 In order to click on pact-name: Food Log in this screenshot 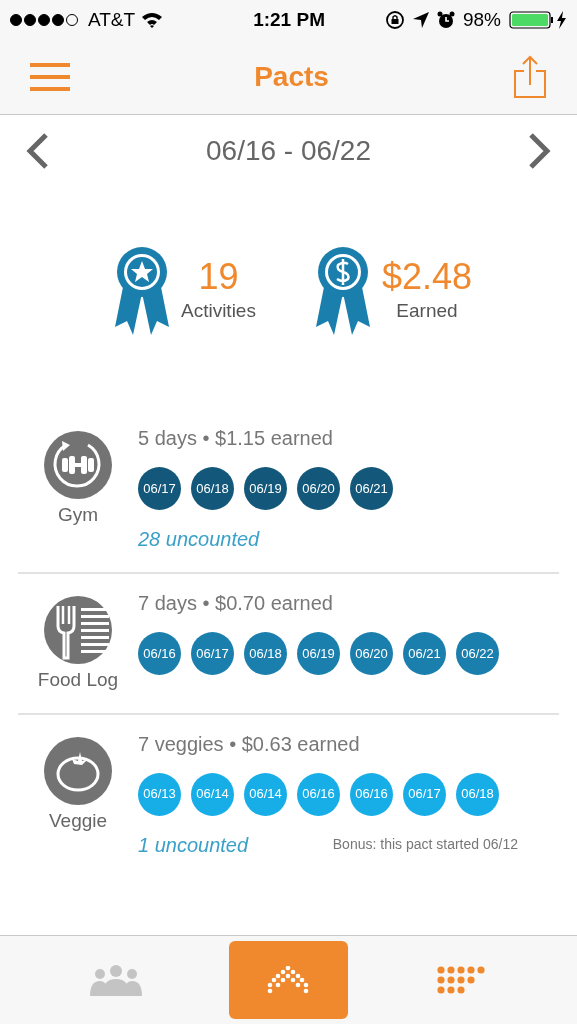, I will do `click(78, 680)`.